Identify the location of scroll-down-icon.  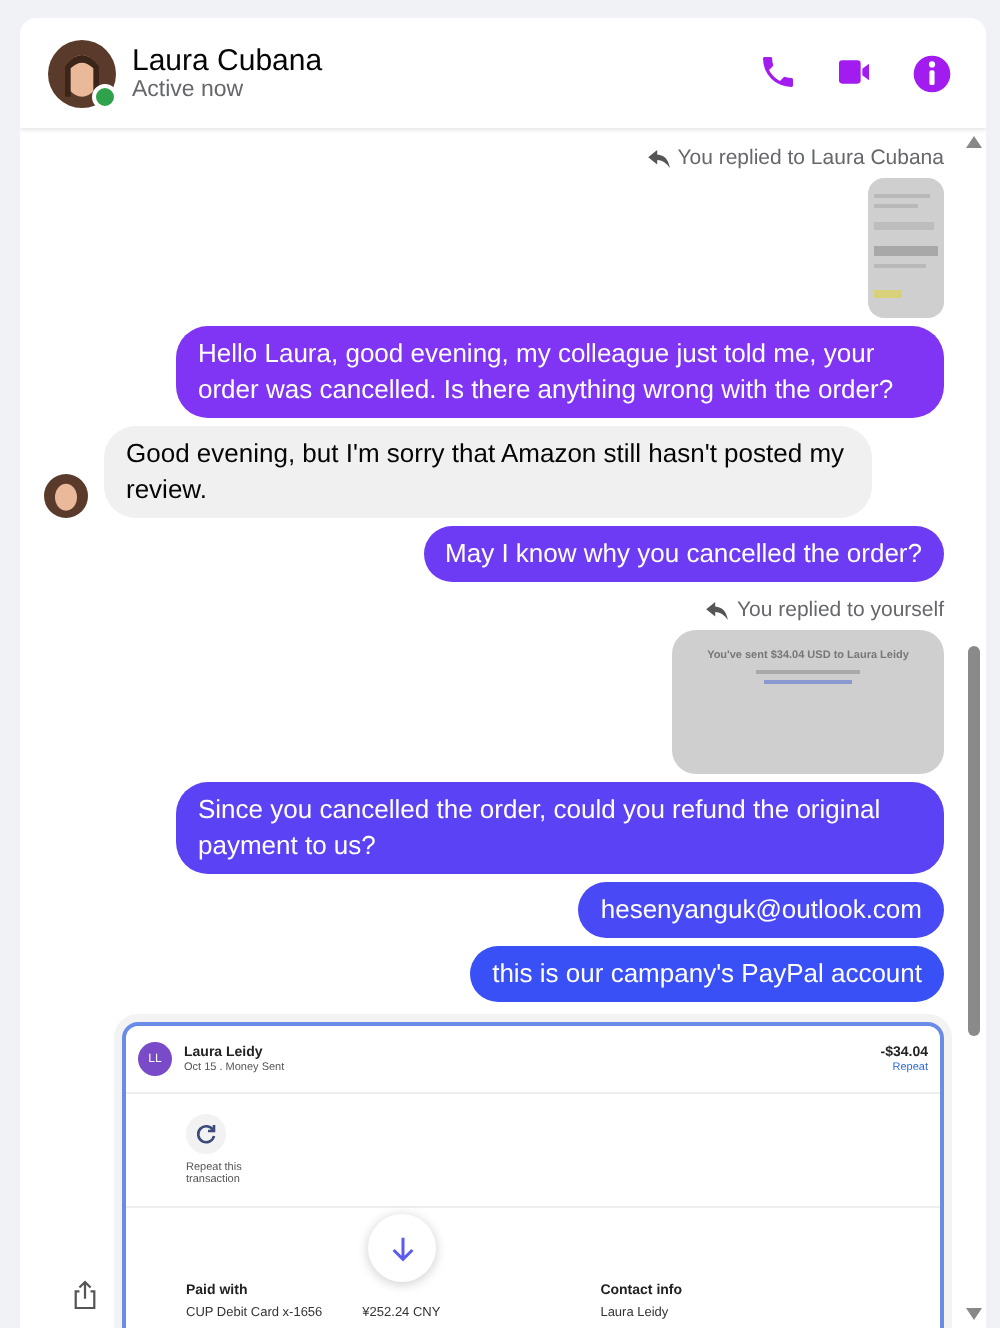
(974, 1314).